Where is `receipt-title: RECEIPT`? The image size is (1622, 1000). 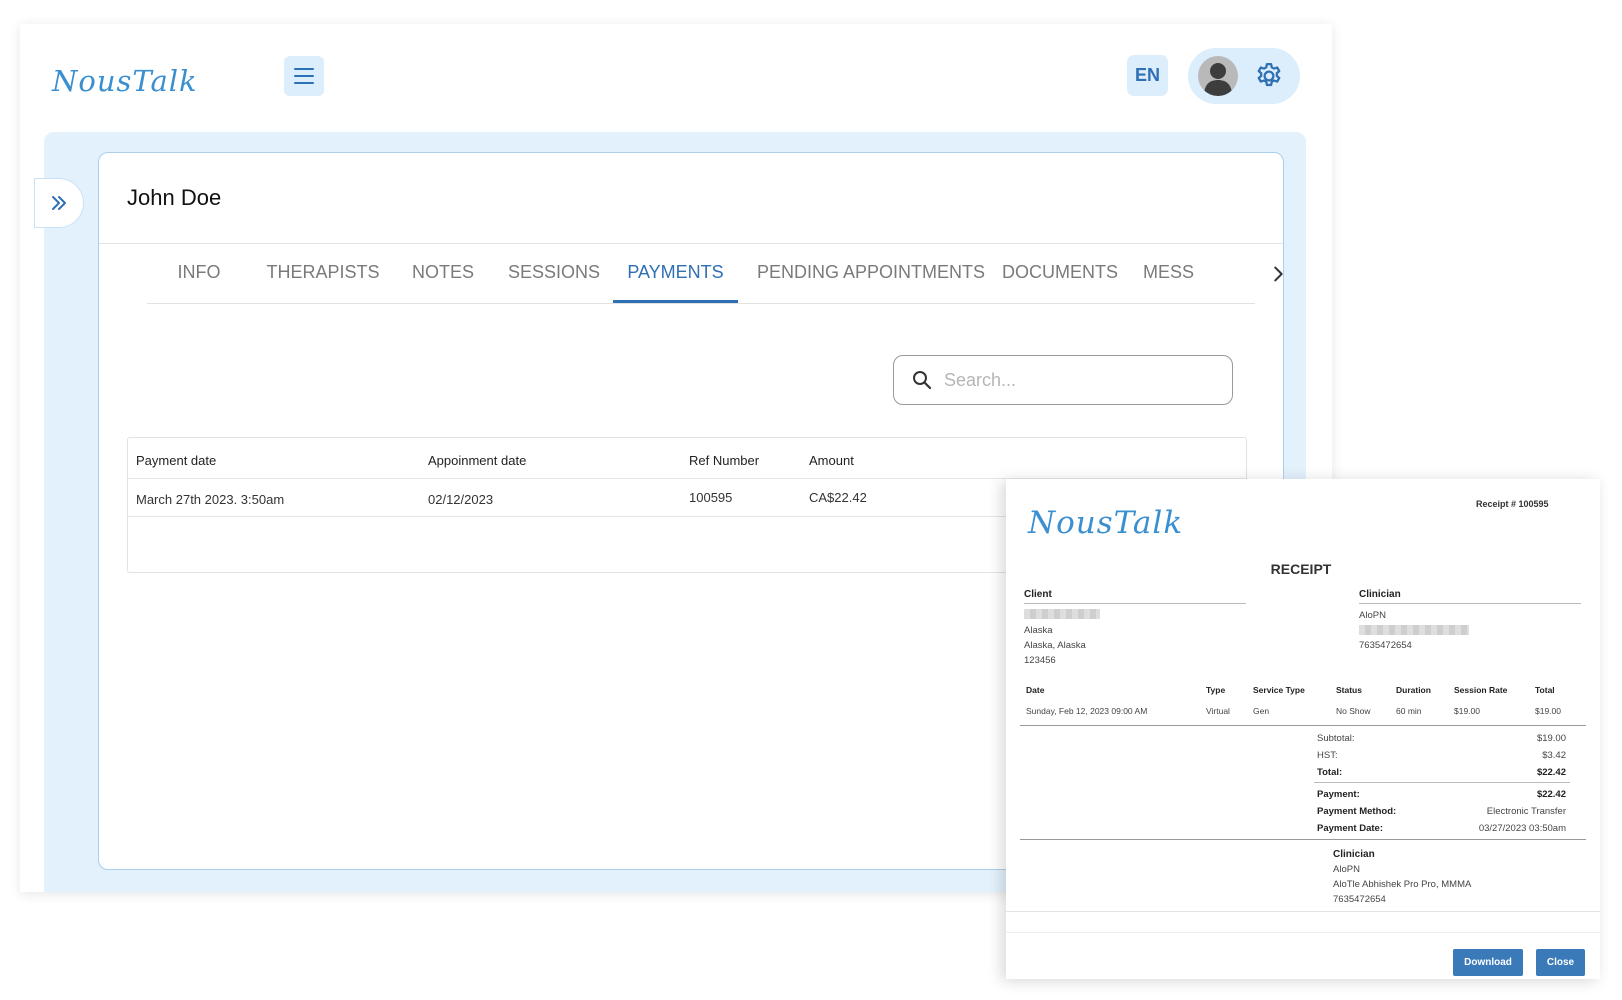 receipt-title: RECEIPT is located at coordinates (1301, 569).